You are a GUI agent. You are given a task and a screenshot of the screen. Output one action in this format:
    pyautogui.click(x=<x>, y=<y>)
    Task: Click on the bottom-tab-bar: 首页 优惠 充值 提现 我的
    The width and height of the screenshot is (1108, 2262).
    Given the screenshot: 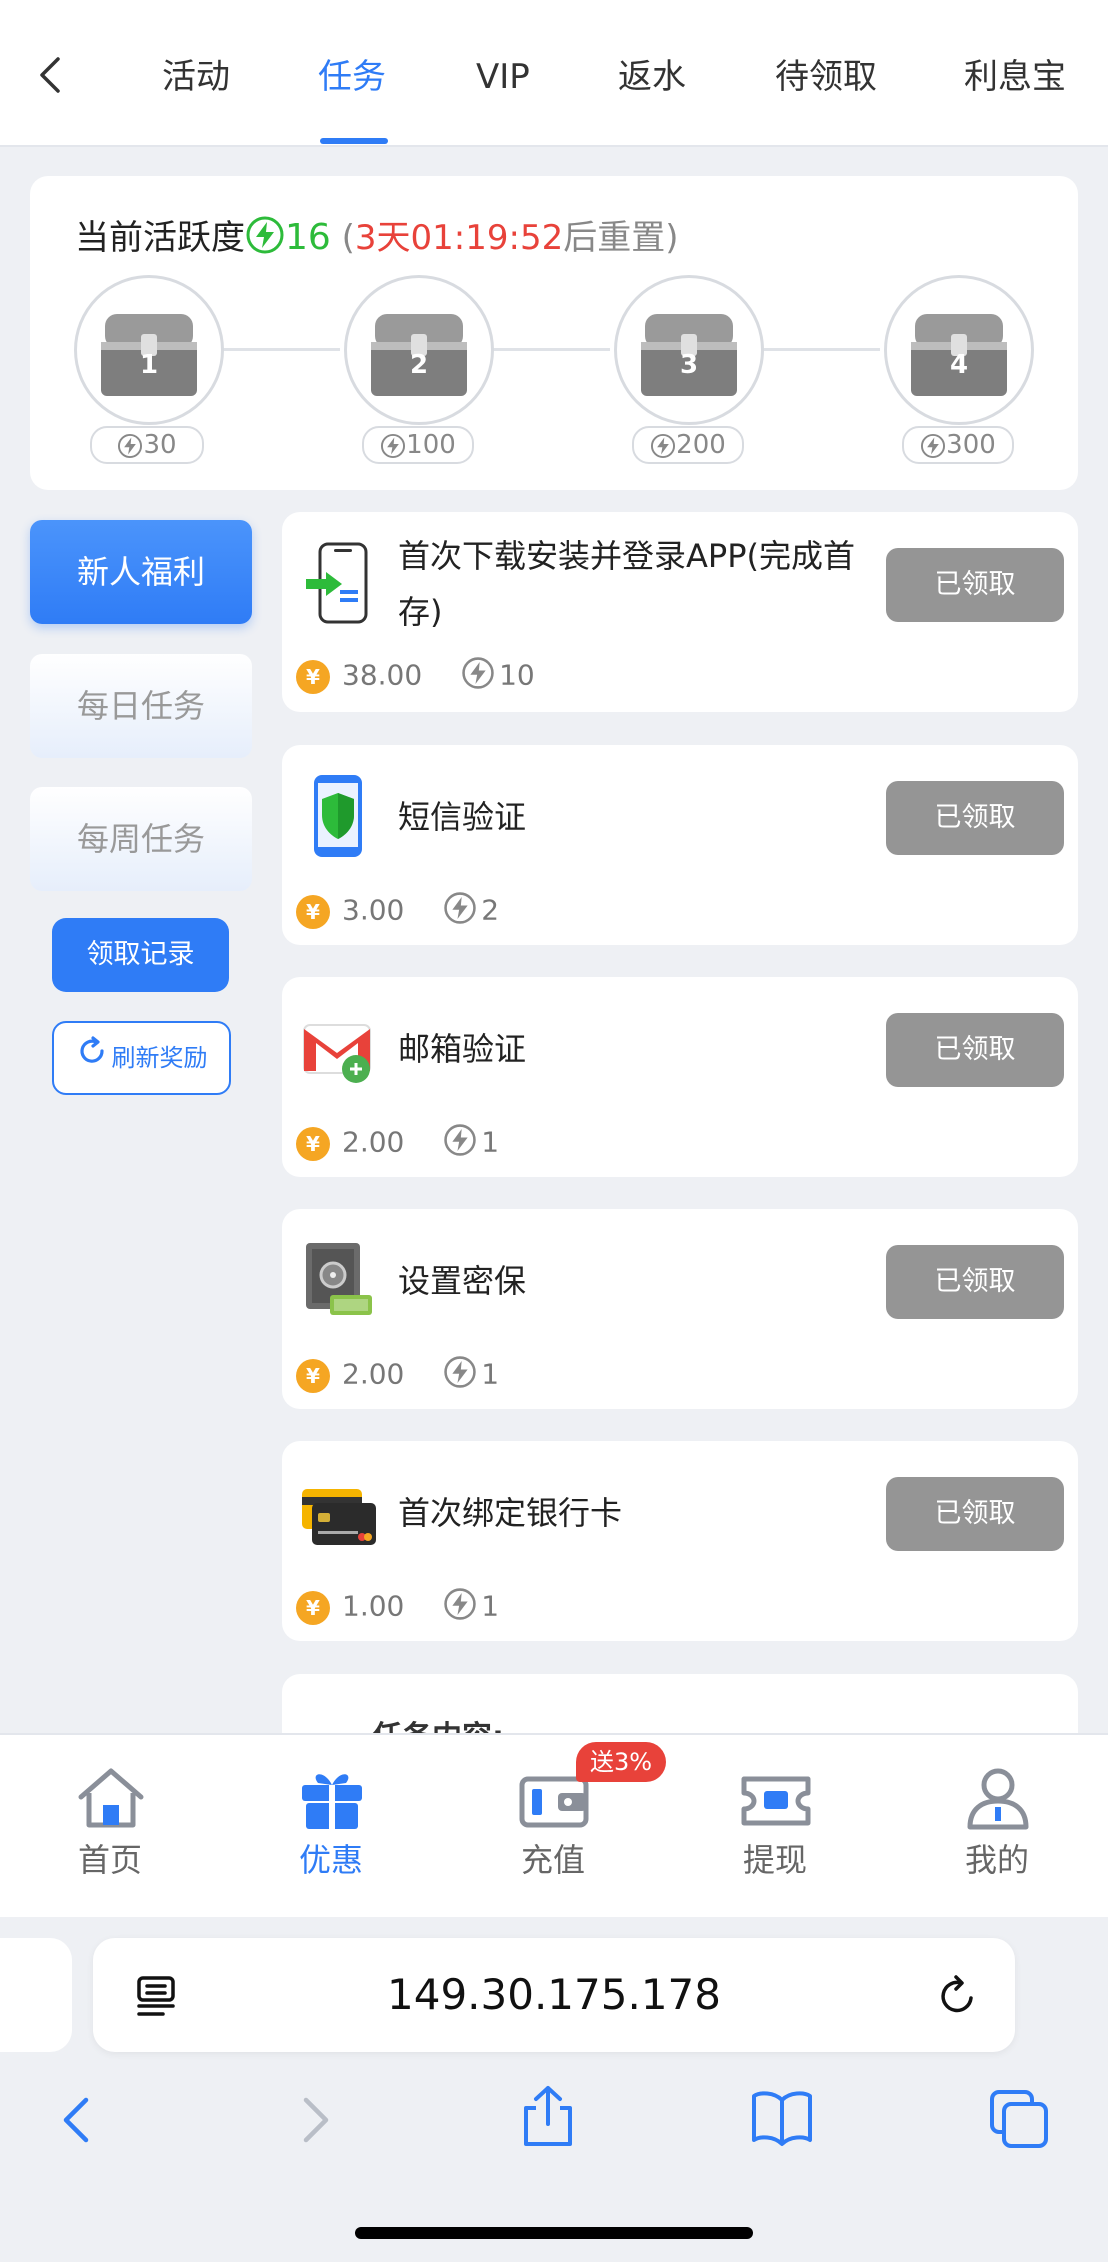 What is the action you would take?
    pyautogui.click(x=554, y=1825)
    